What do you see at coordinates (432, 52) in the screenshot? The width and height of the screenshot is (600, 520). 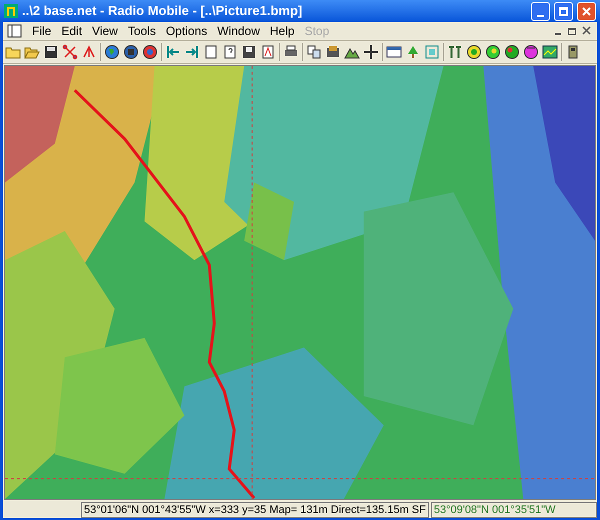 I see `fit-frame-icon` at bounding box center [432, 52].